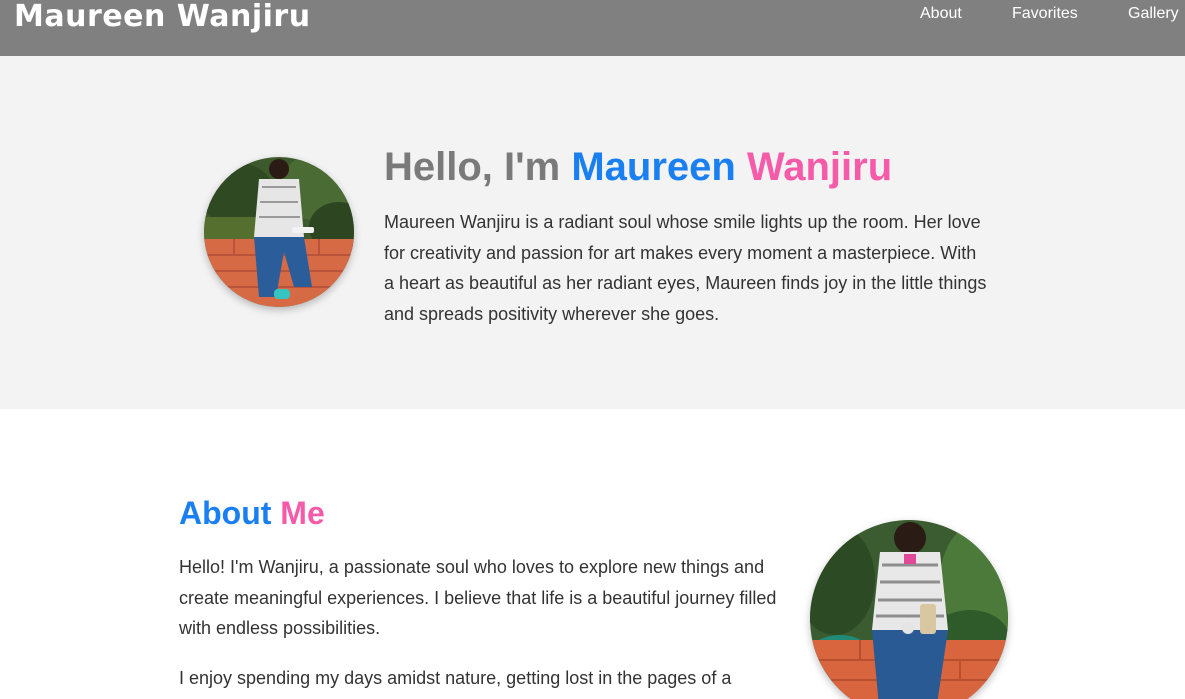 The width and height of the screenshot is (1185, 699). I want to click on about-profile-photo, so click(909, 609).